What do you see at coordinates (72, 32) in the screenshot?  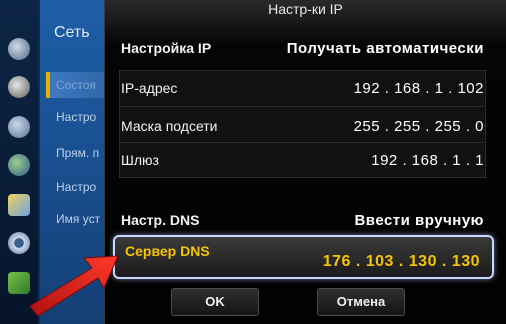 I see `menu-title: Сеть` at bounding box center [72, 32].